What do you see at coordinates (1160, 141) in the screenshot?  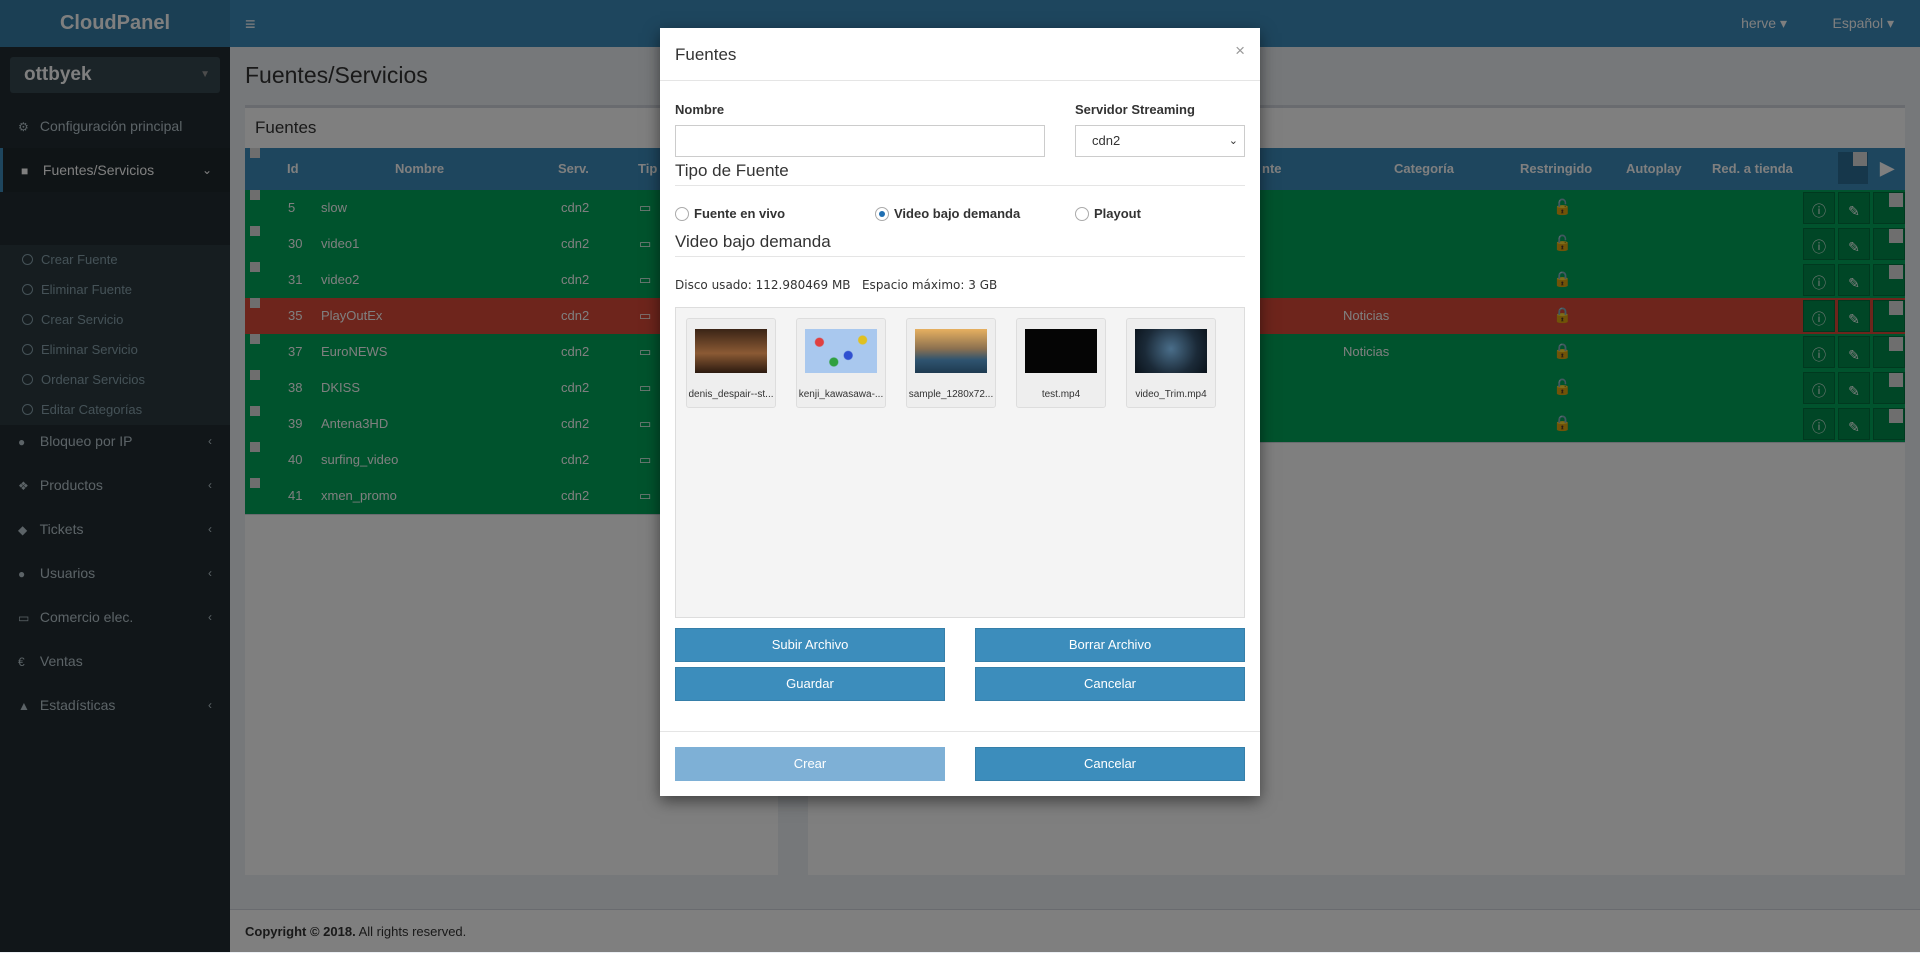 I see `server-select: cdn2 ⌄` at bounding box center [1160, 141].